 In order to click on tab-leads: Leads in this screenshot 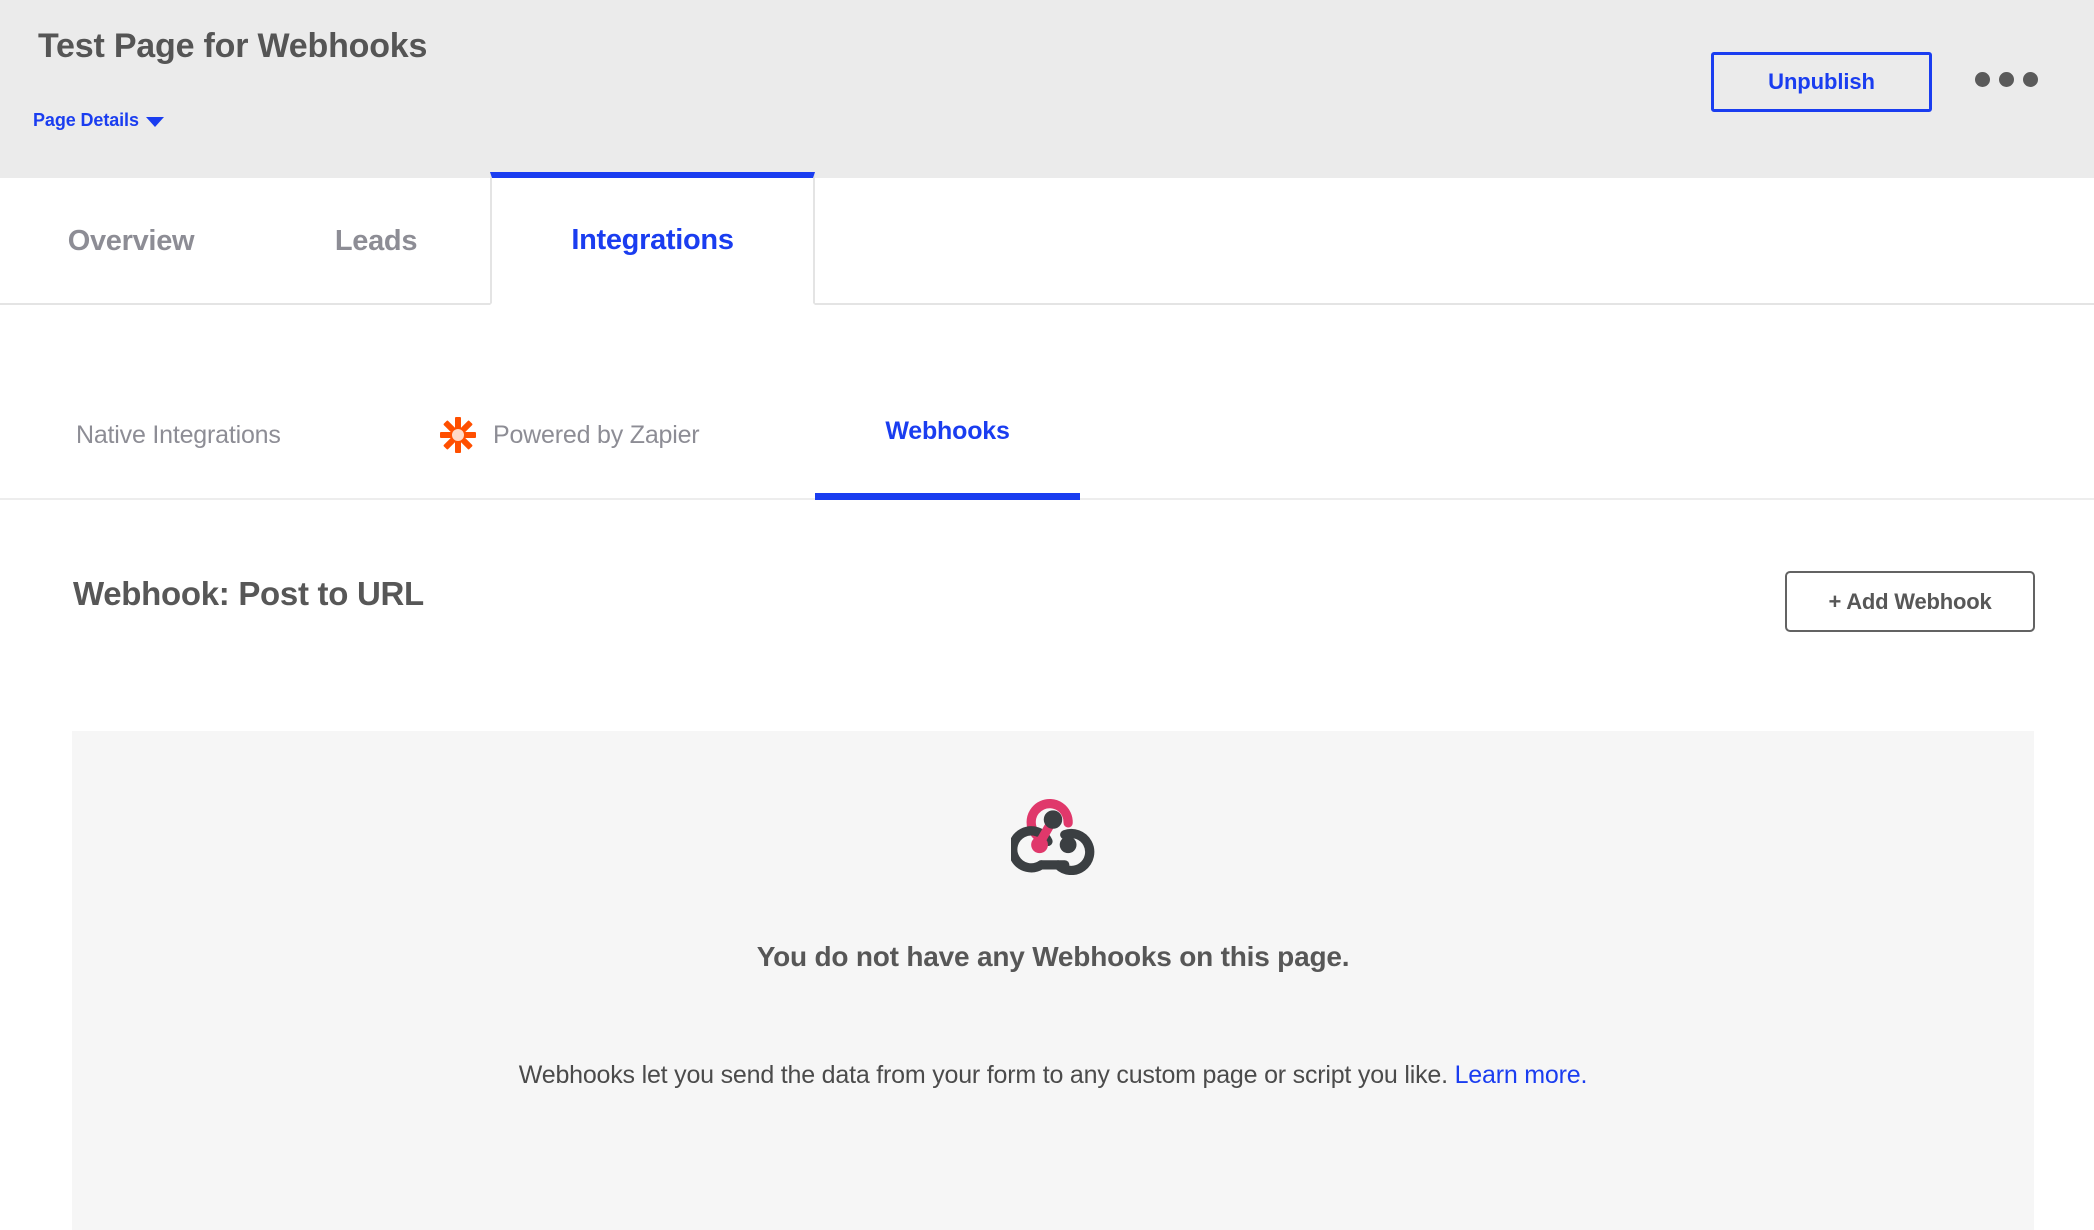, I will do `click(376, 241)`.